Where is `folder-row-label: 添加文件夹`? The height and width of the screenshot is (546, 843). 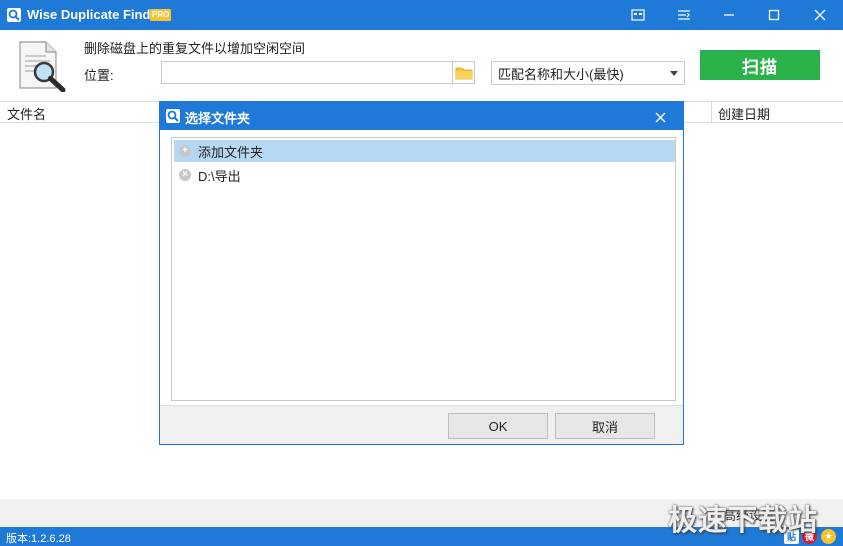
folder-row-label: 添加文件夹 is located at coordinates (231, 152).